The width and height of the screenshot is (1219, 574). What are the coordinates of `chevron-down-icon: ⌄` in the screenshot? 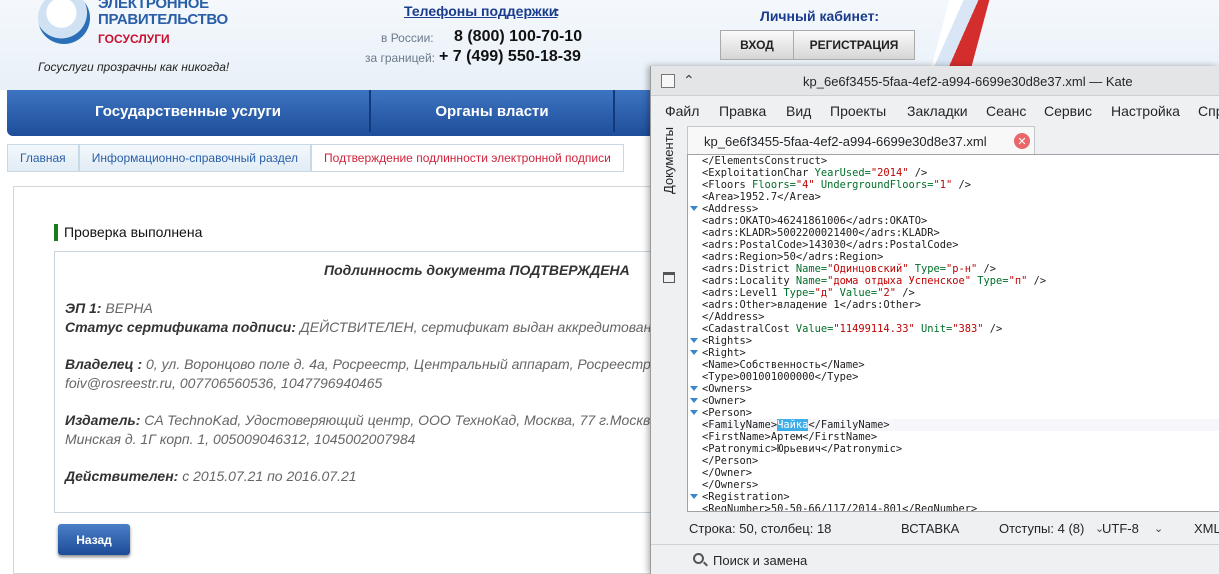 It's located at (1158, 528).